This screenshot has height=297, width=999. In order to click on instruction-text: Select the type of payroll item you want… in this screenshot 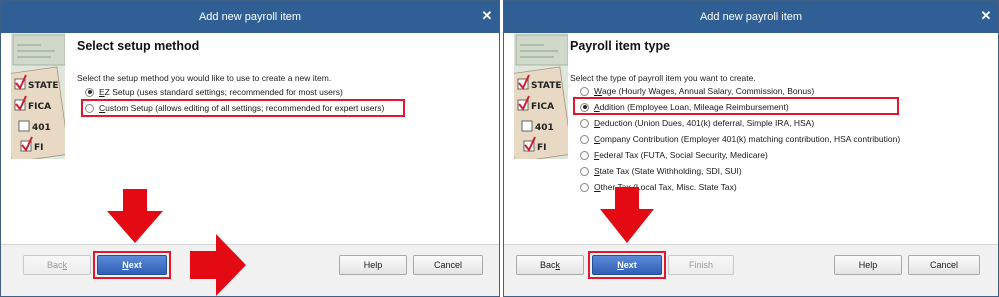, I will do `click(663, 78)`.